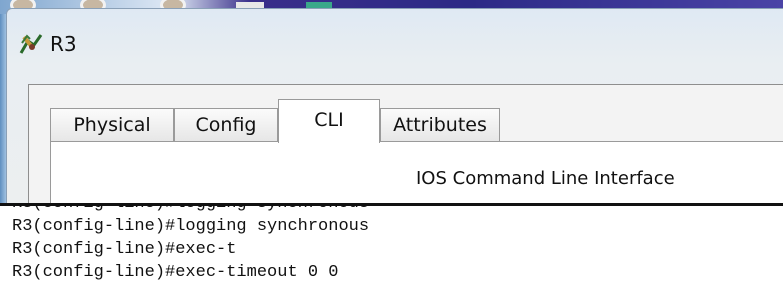  Describe the element at coordinates (329, 121) in the screenshot. I see `tab-cli: CLI` at that location.